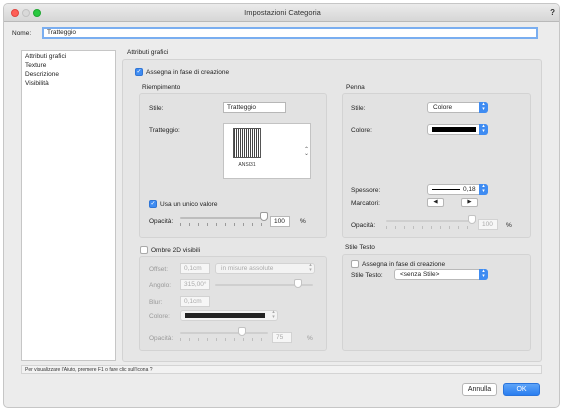  What do you see at coordinates (159, 269) in the screenshot?
I see `shadow-offset-label: Offset:` at bounding box center [159, 269].